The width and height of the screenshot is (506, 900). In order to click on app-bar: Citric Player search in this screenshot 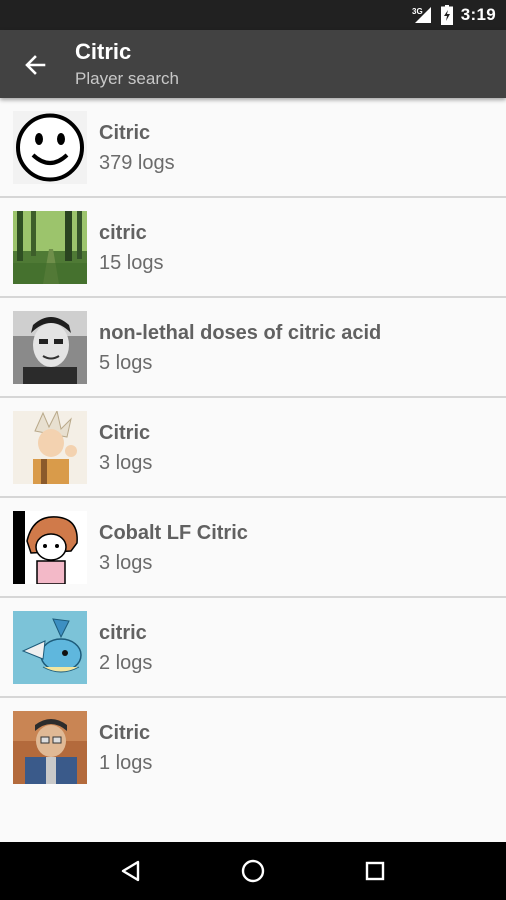, I will do `click(253, 64)`.